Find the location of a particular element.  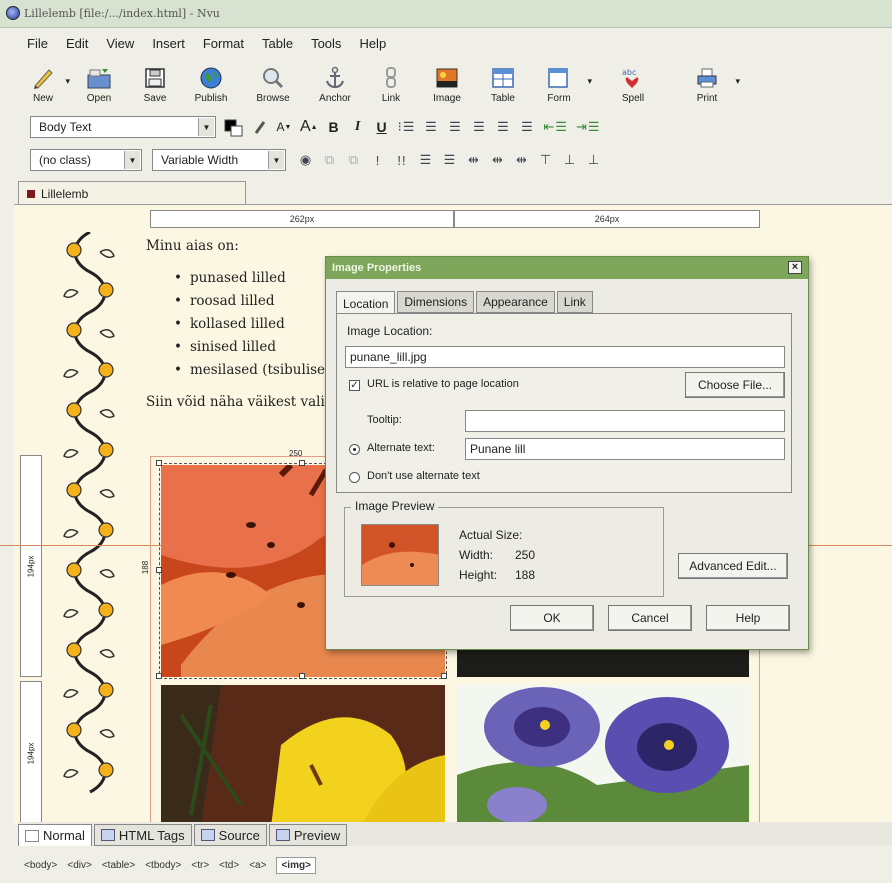

tab-source-label: Source is located at coordinates (239, 835).